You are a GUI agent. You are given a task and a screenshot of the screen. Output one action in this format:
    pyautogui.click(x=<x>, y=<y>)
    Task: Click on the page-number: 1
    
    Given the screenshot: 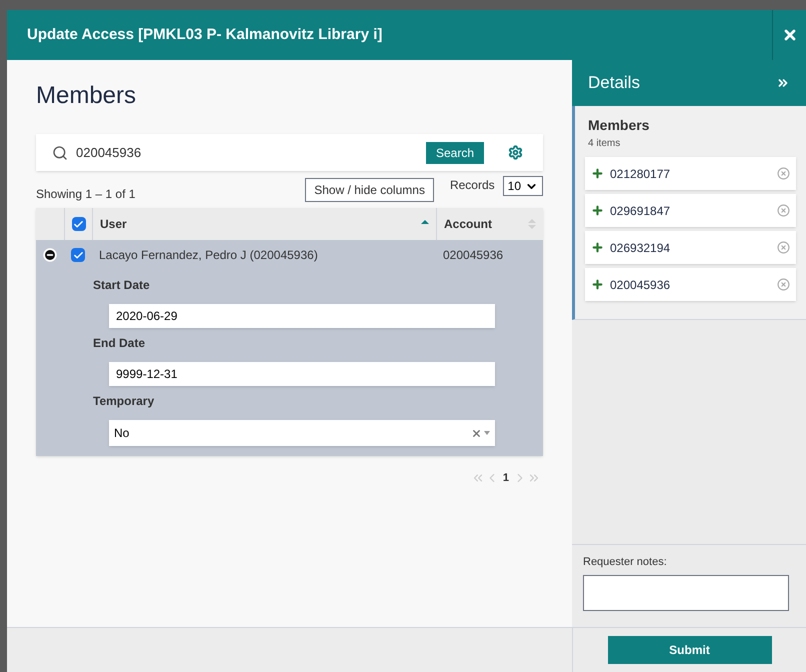 What is the action you would take?
    pyautogui.click(x=505, y=478)
    